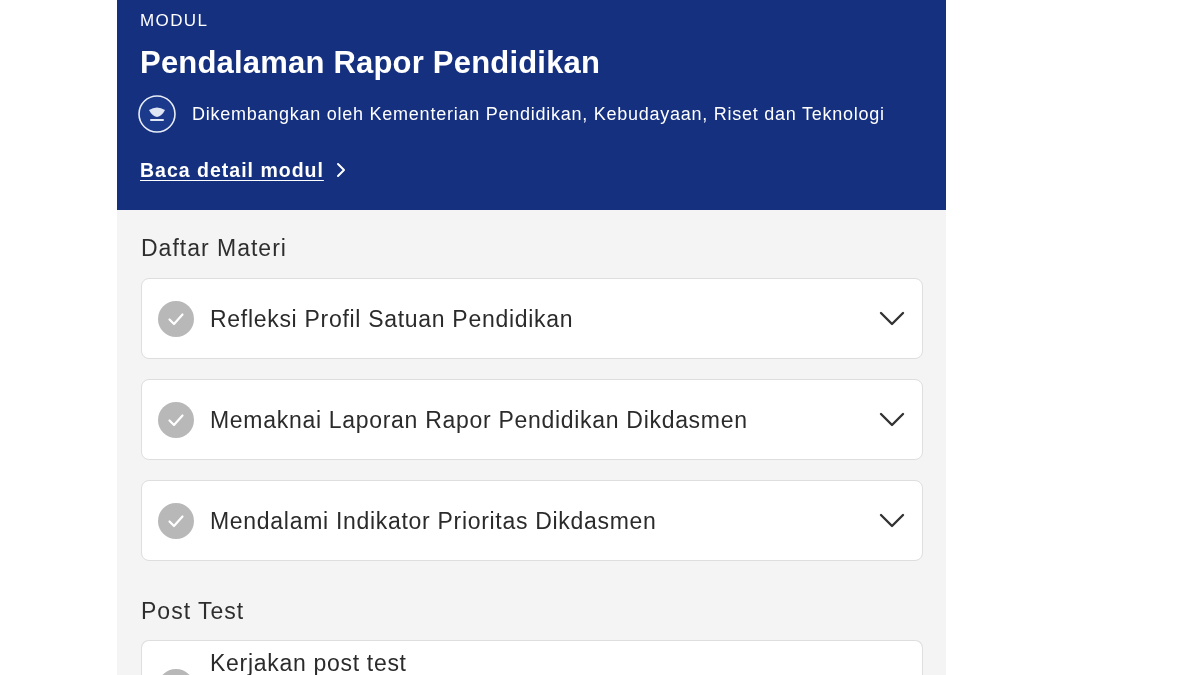 This screenshot has width=1200, height=675. Describe the element at coordinates (532, 318) in the screenshot. I see `material-accordion: Refleksi Profil Satuan Pendidikan` at that location.